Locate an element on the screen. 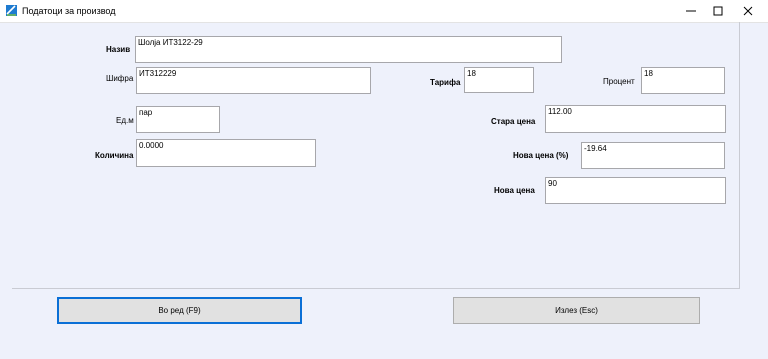 The height and width of the screenshot is (359, 768). edm-label: Ед.м is located at coordinates (125, 120).